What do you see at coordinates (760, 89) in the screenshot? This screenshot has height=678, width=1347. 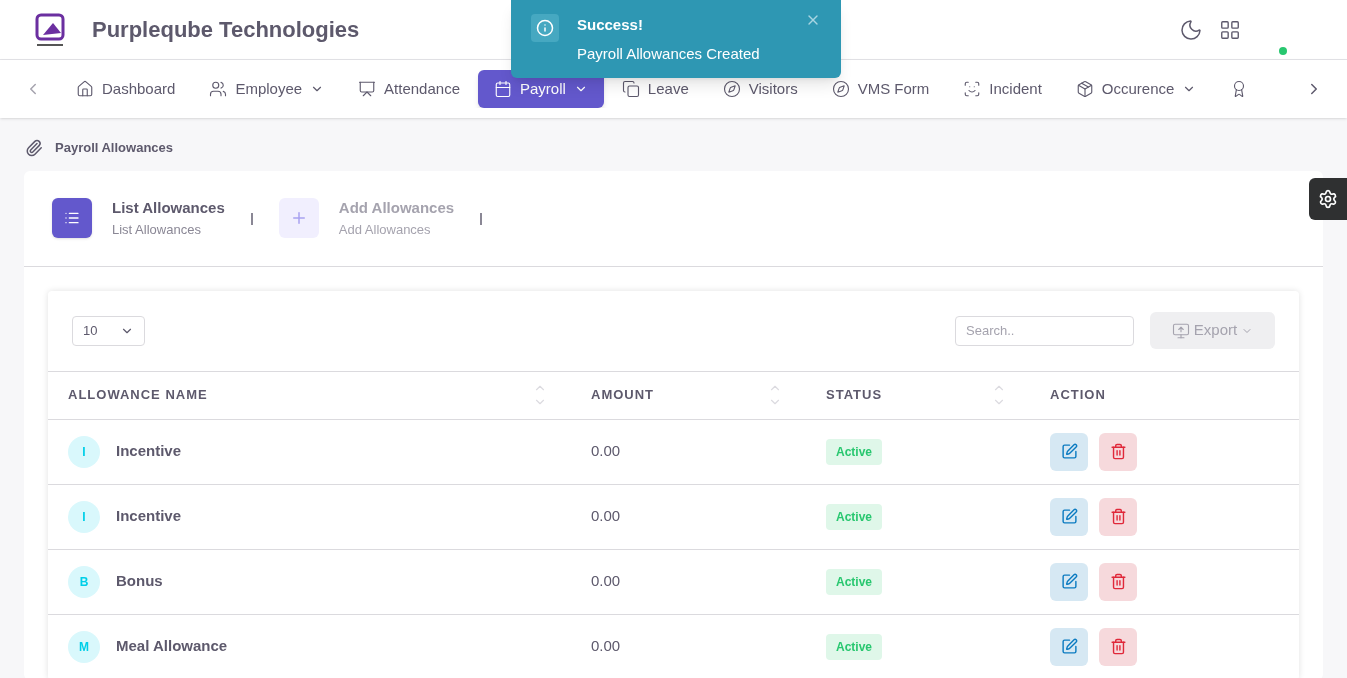 I see `nav-item: Visitors` at bounding box center [760, 89].